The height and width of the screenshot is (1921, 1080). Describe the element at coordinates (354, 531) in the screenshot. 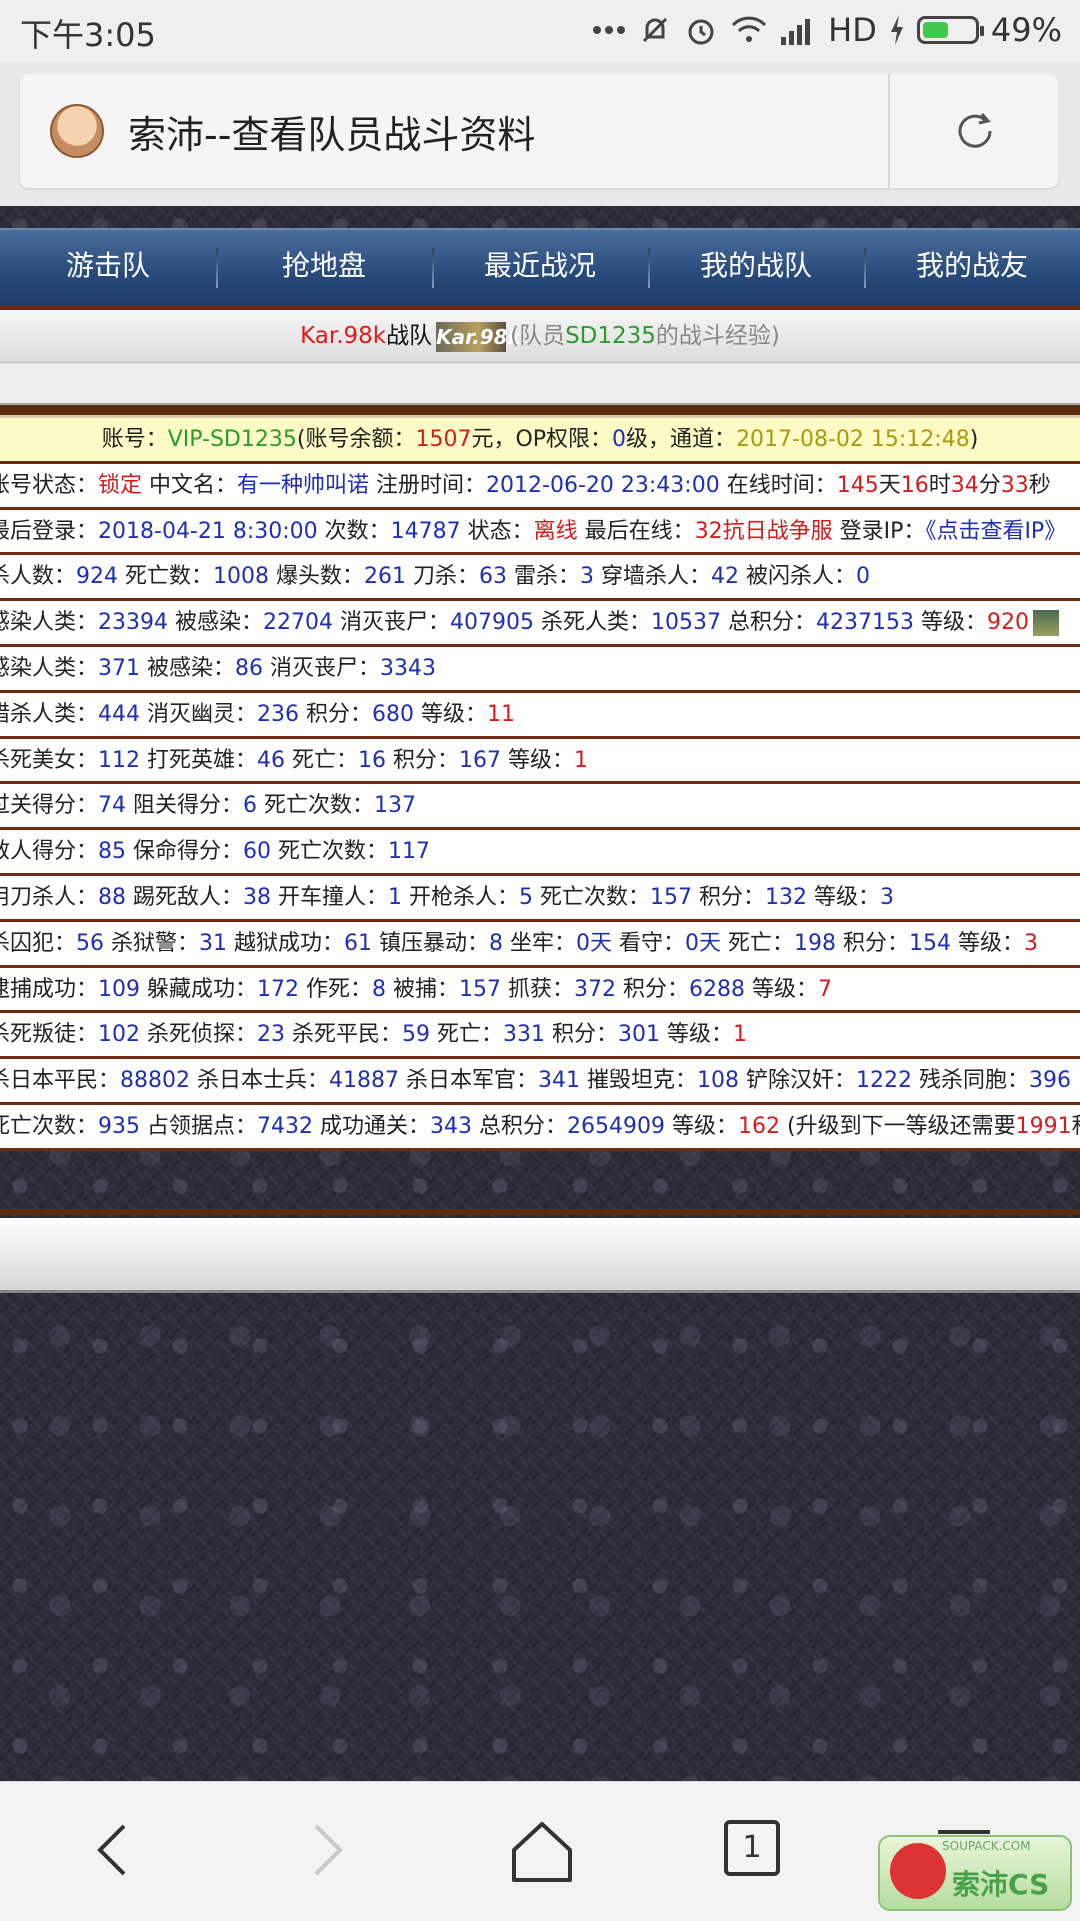

I see `label: 次数：` at that location.